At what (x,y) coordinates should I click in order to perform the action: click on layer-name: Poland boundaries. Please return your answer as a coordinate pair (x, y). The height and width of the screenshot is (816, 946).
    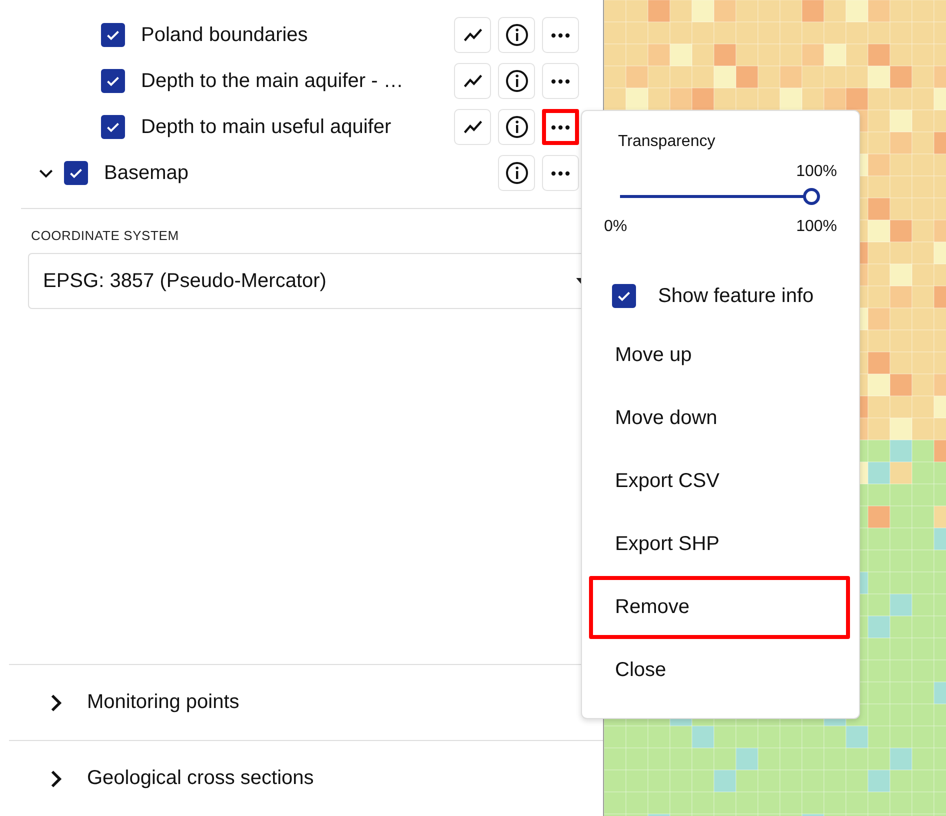
    Looking at the image, I should click on (225, 35).